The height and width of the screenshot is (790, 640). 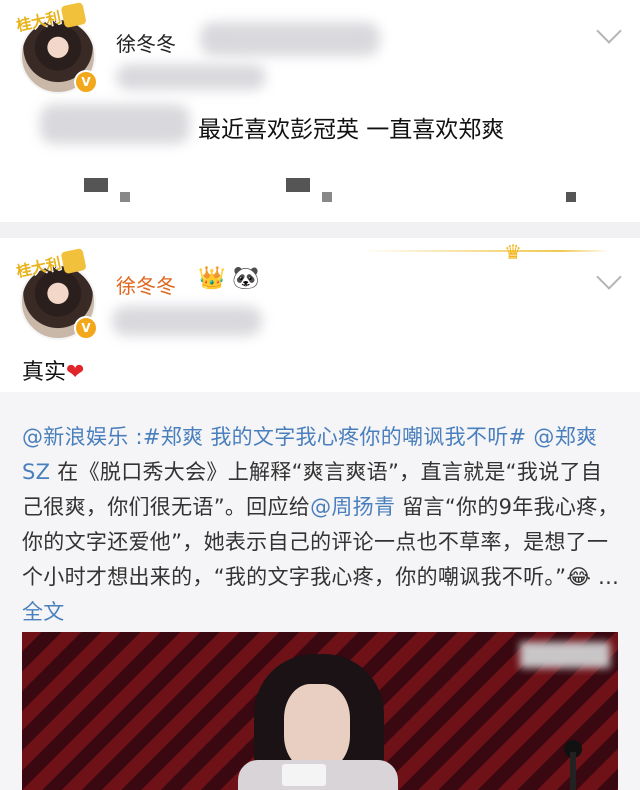 I want to click on post-content: 真实❤, so click(x=53, y=370).